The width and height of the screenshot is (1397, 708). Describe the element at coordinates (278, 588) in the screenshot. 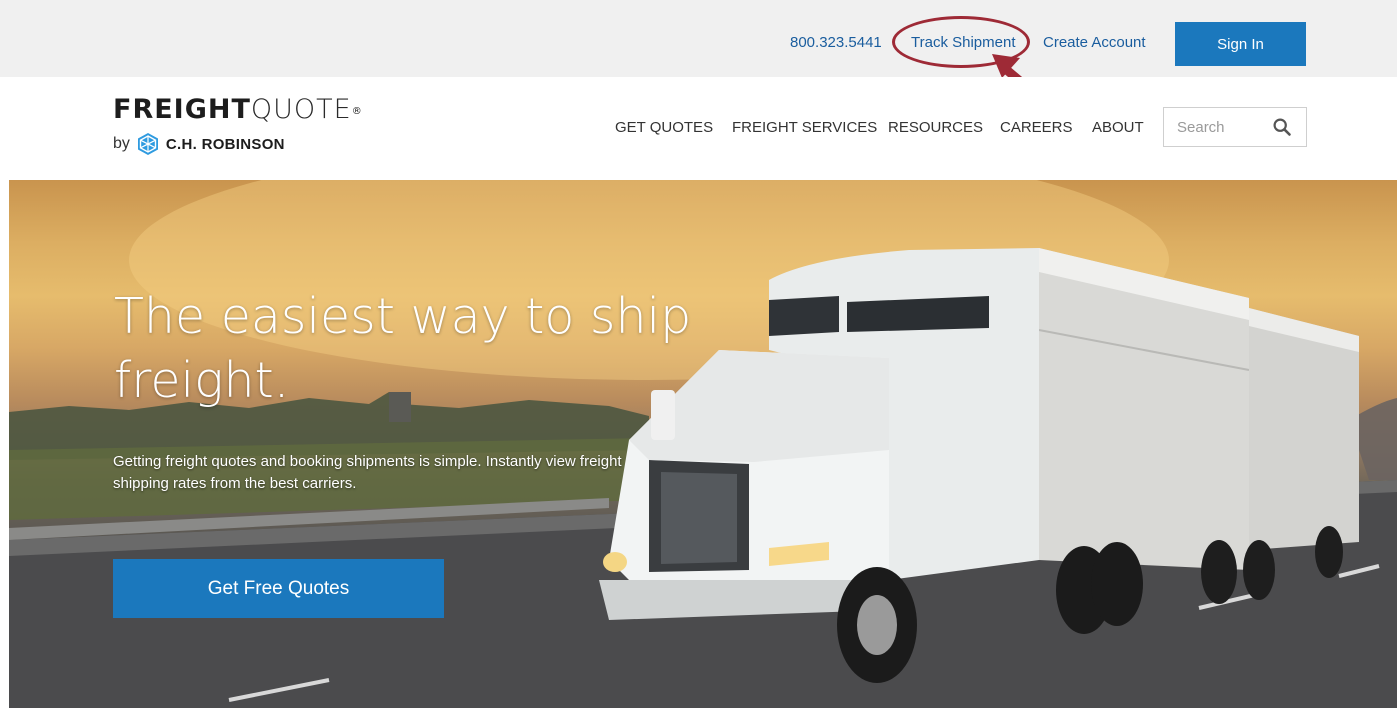

I see `get-free-quotes-button: Get Free Quotes` at that location.